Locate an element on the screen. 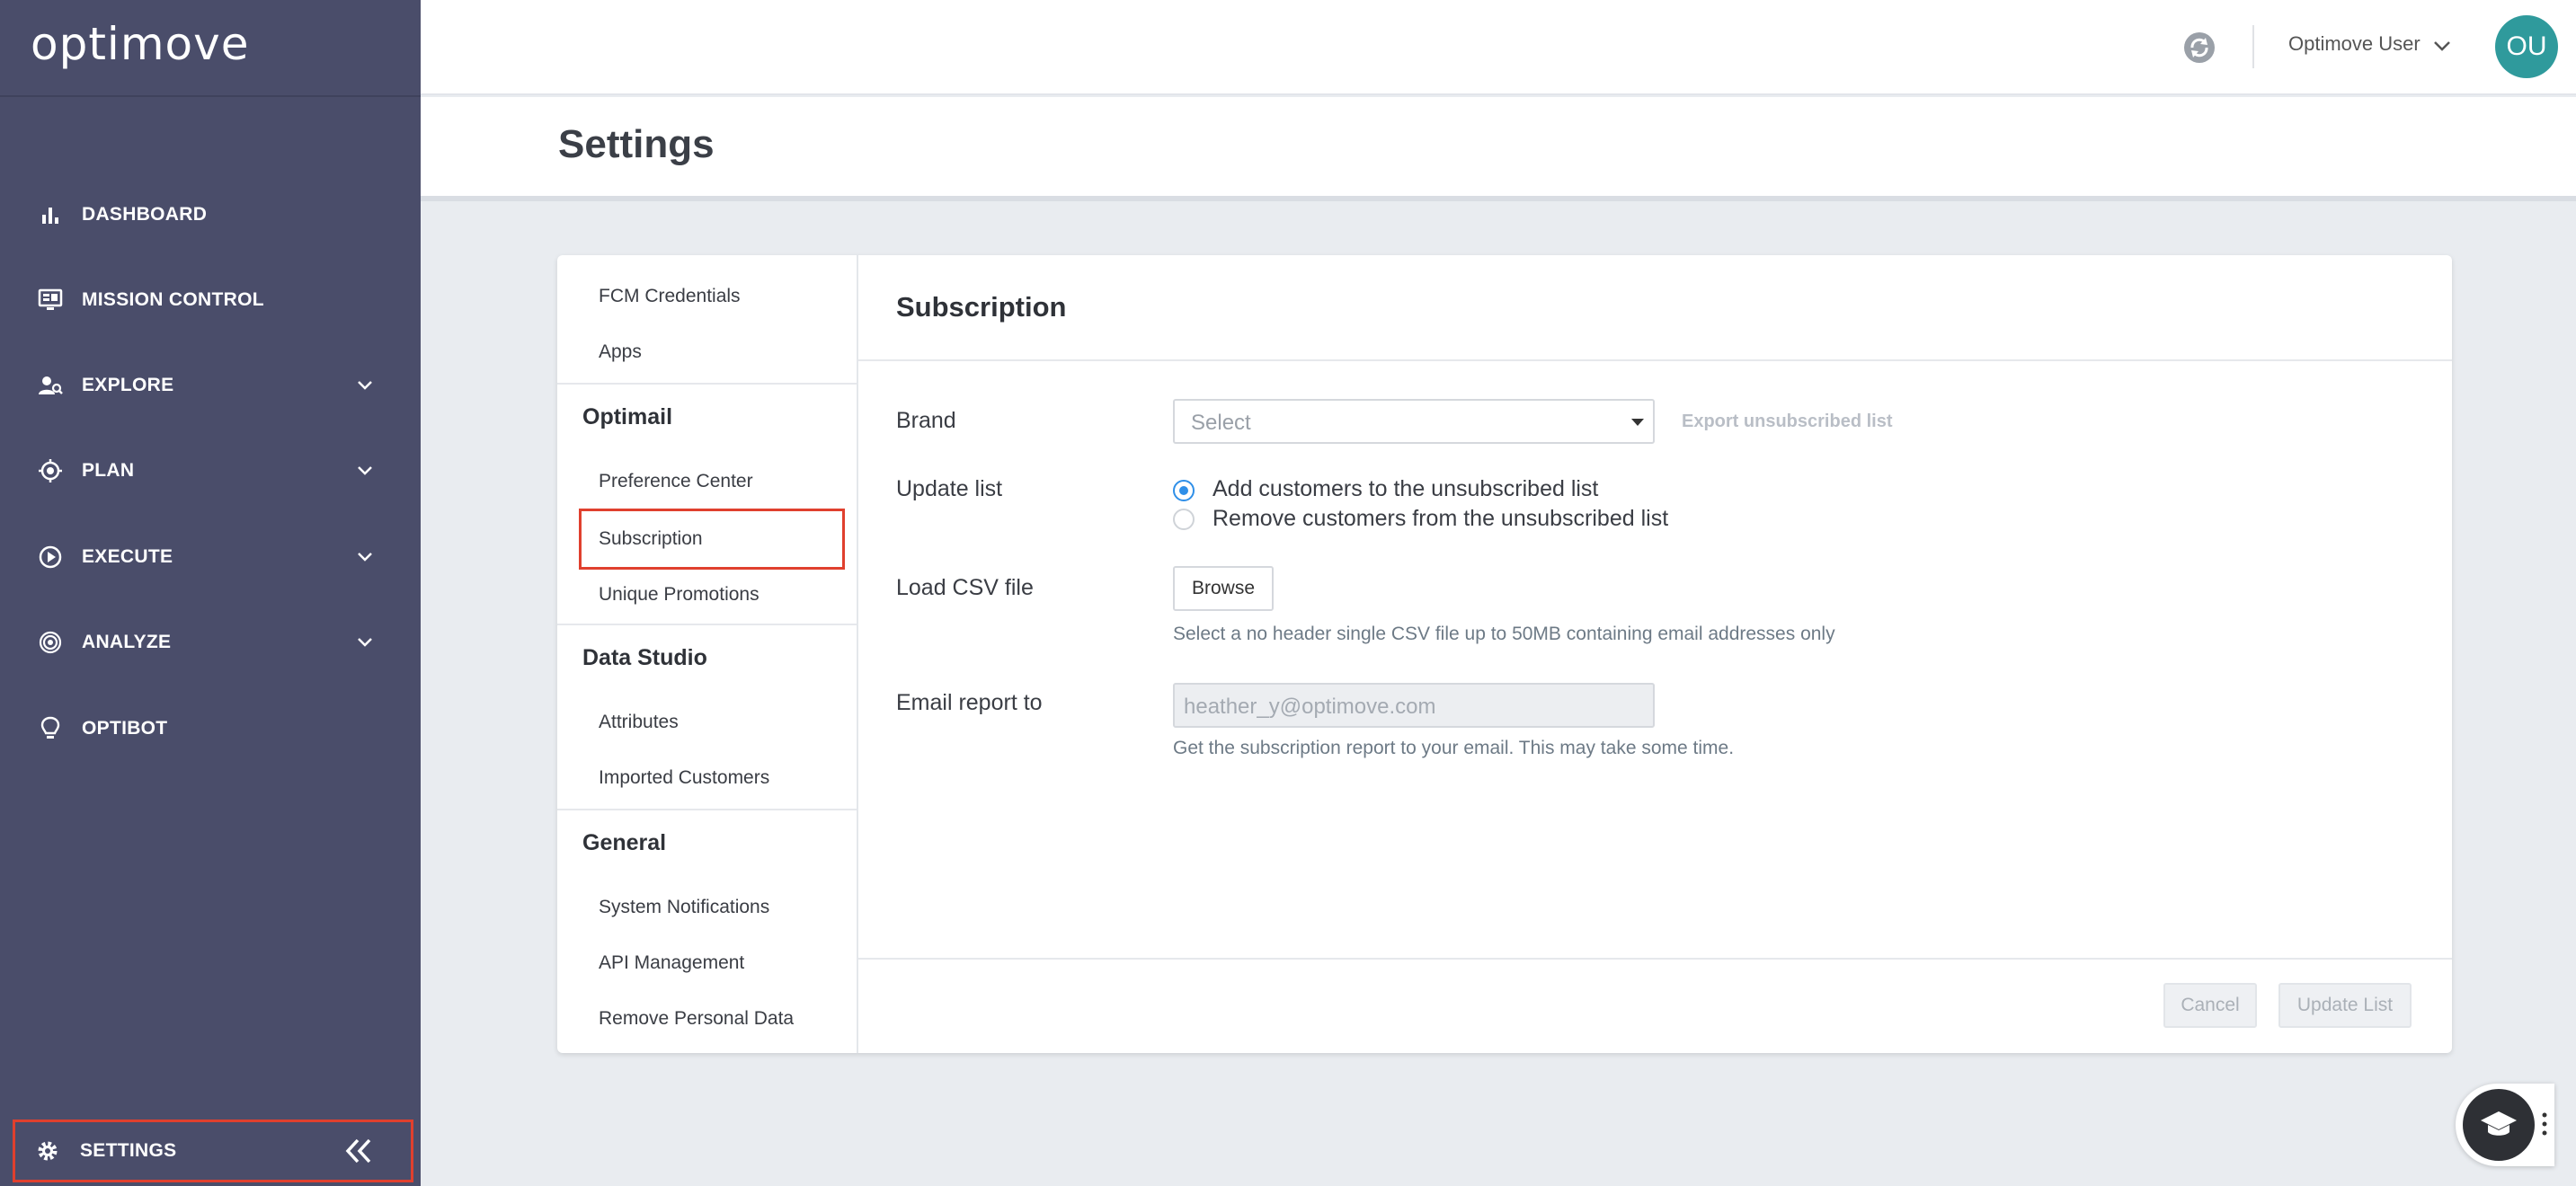  panel-footer-divider is located at coordinates (1655, 959).